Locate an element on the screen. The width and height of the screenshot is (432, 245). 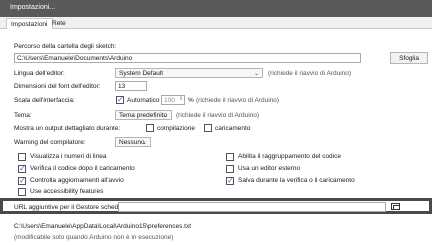
option-line-numbers-label: Visualizza i numeri di linea is located at coordinates (68, 156).